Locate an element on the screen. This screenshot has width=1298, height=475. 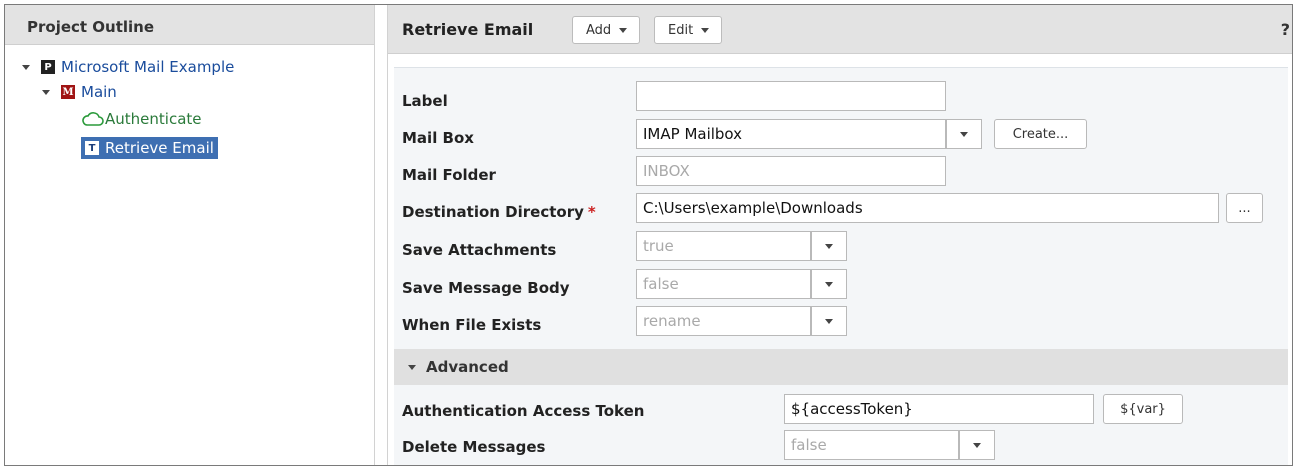
tree-node-module: M Main is located at coordinates (79, 92).